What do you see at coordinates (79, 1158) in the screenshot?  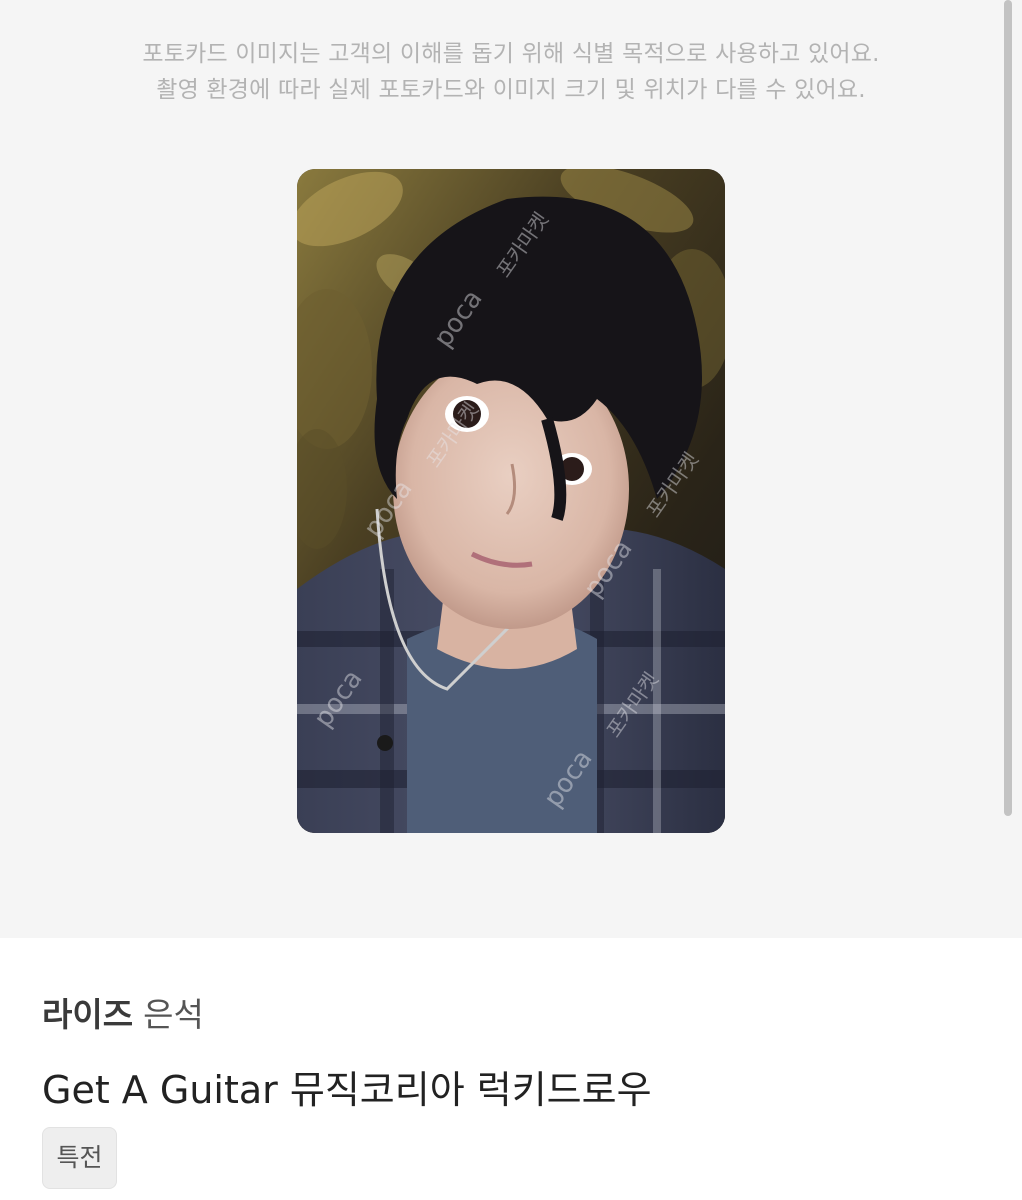 I see `benefit-badge: 특전` at bounding box center [79, 1158].